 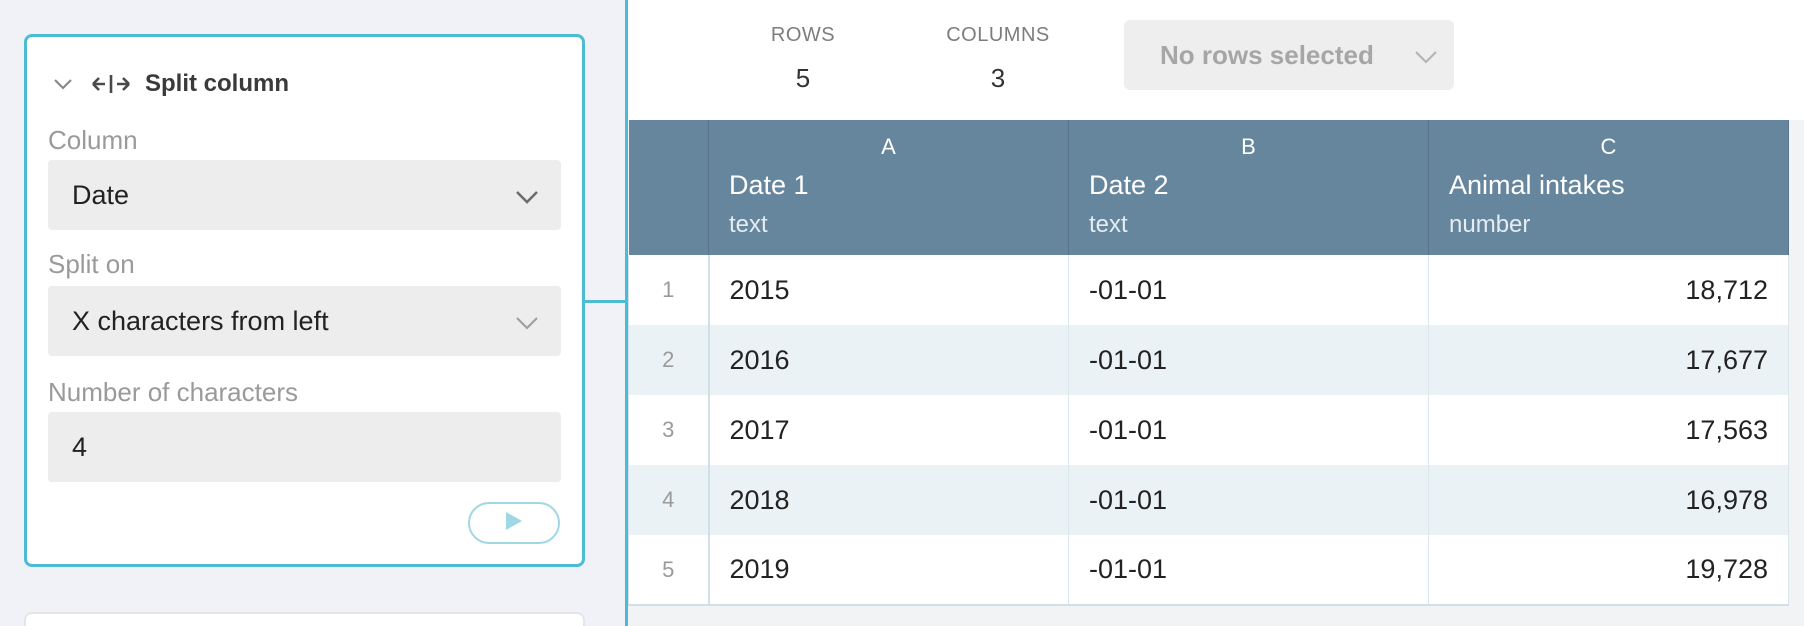 What do you see at coordinates (605, 301) in the screenshot?
I see `module-connector` at bounding box center [605, 301].